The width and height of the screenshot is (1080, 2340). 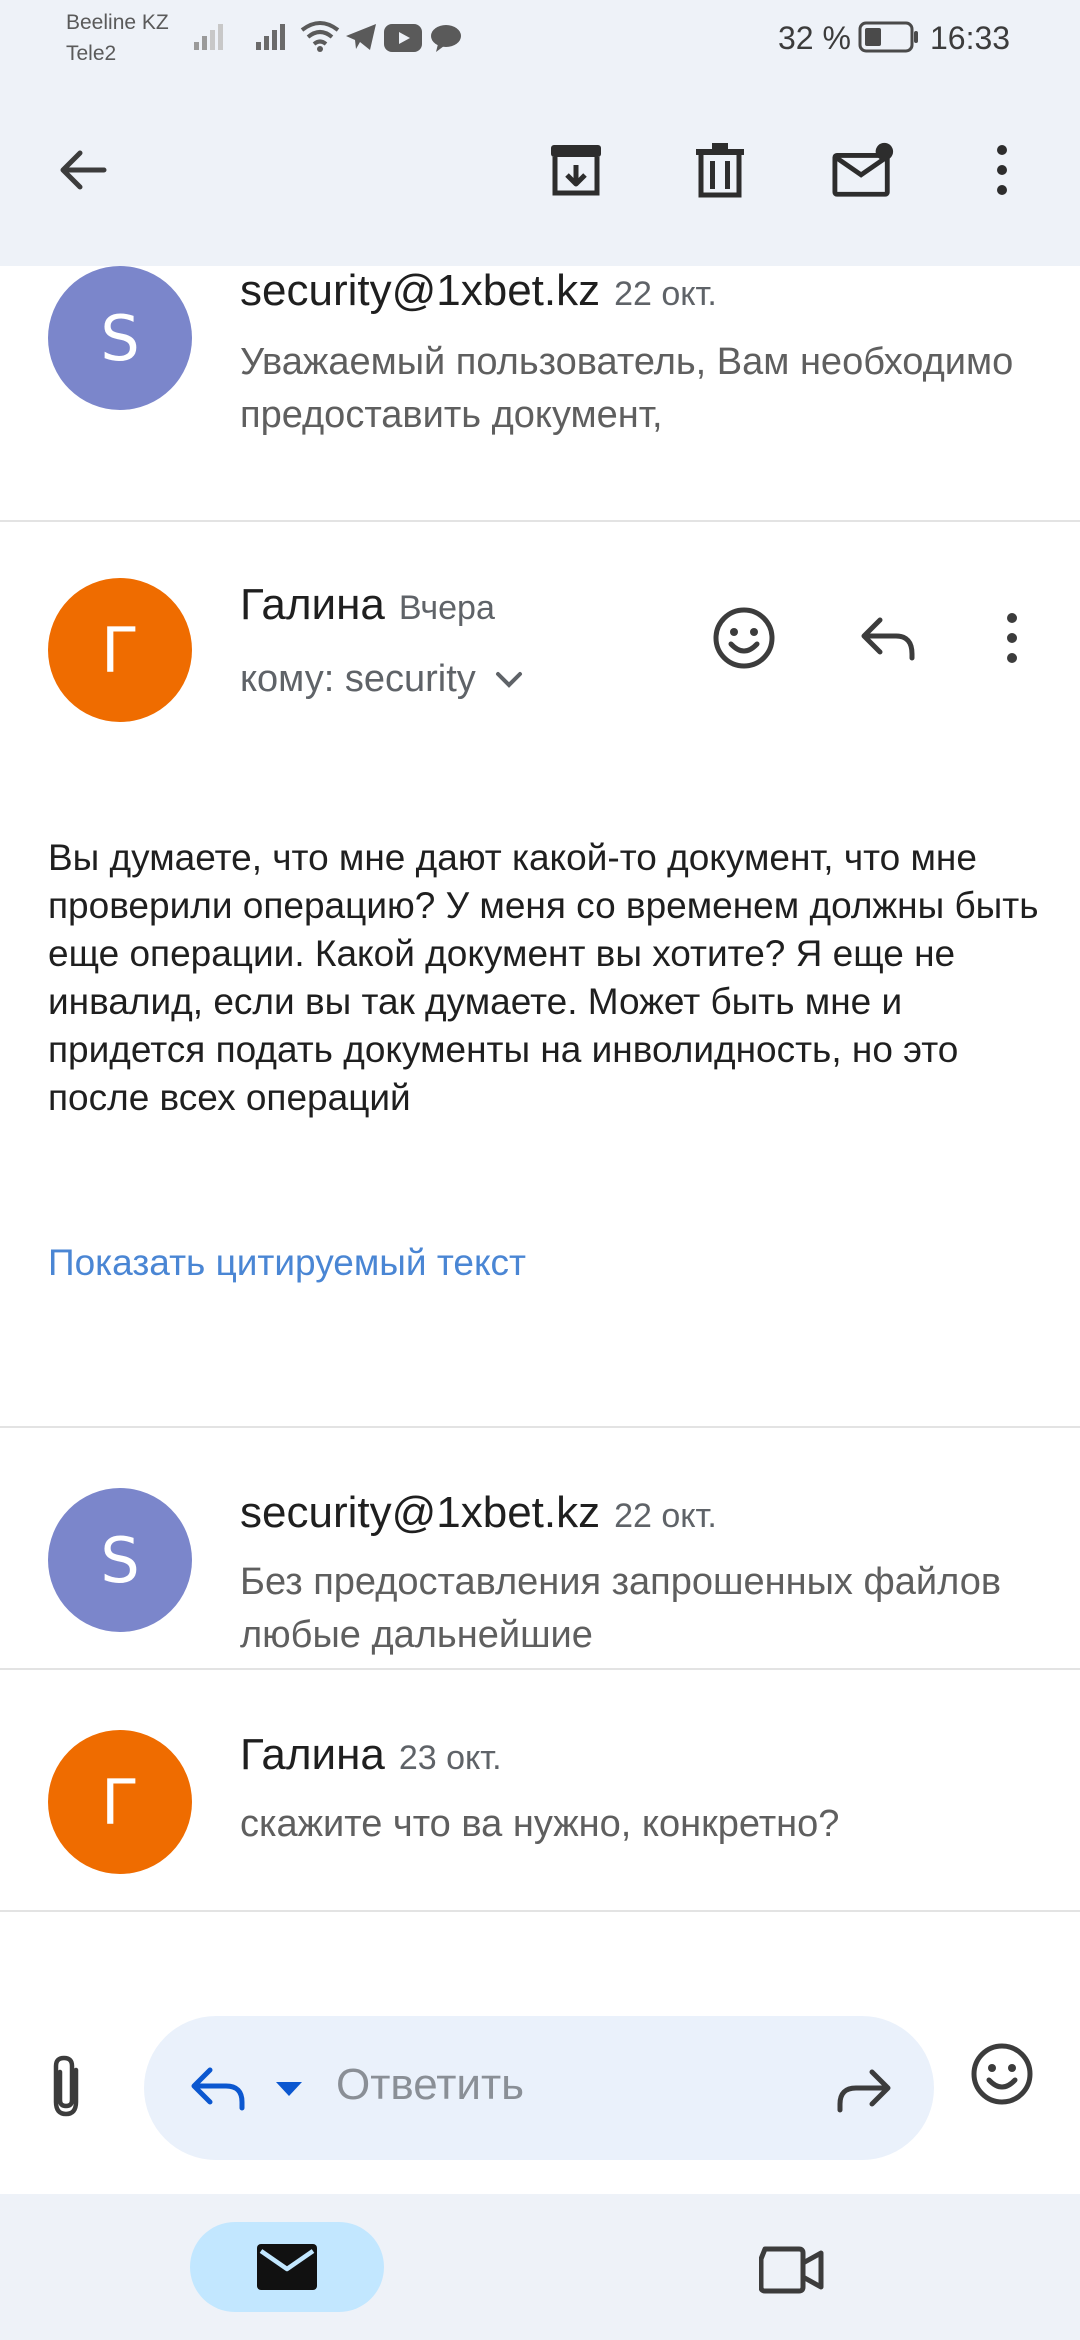 I want to click on message-more-button, so click(x=1012, y=638).